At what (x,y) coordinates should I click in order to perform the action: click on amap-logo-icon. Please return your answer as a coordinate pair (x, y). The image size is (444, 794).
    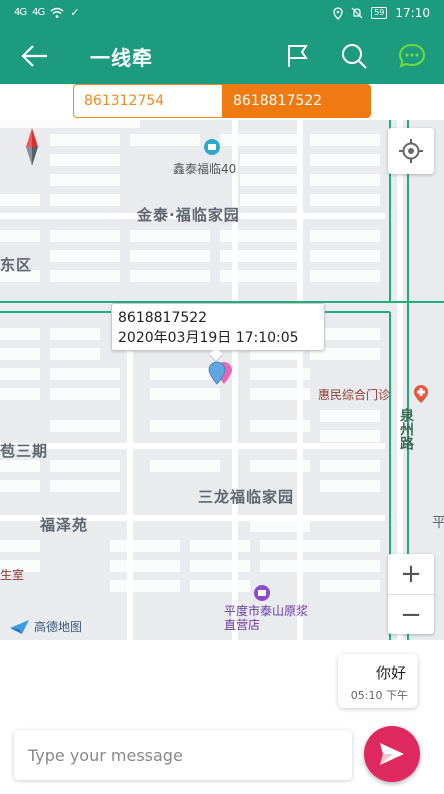
    Looking at the image, I should click on (19, 626).